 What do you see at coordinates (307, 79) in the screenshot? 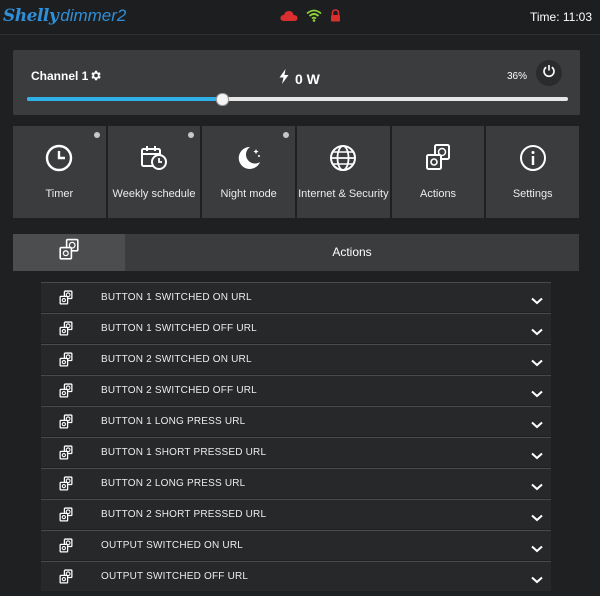
I see `power-value: 0 W` at bounding box center [307, 79].